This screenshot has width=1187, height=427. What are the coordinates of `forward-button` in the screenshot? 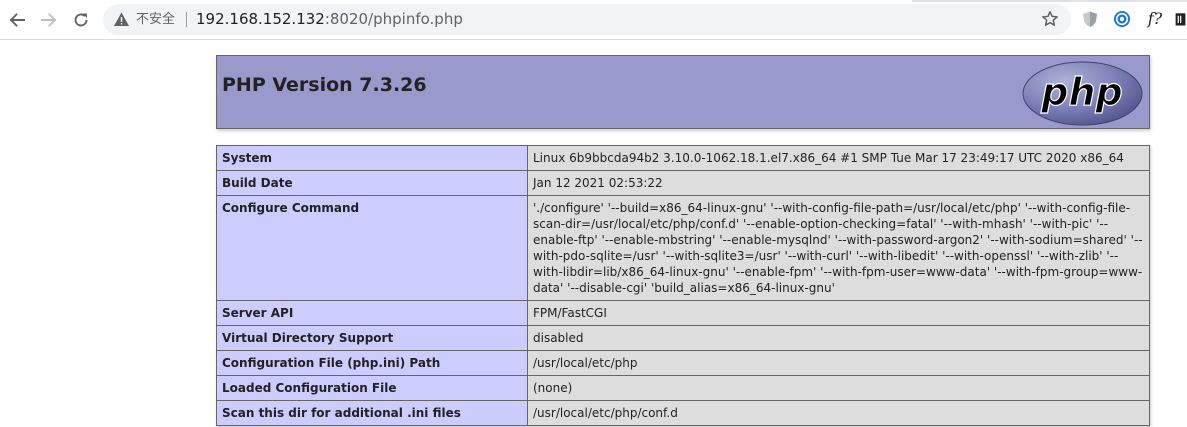 It's located at (49, 20).